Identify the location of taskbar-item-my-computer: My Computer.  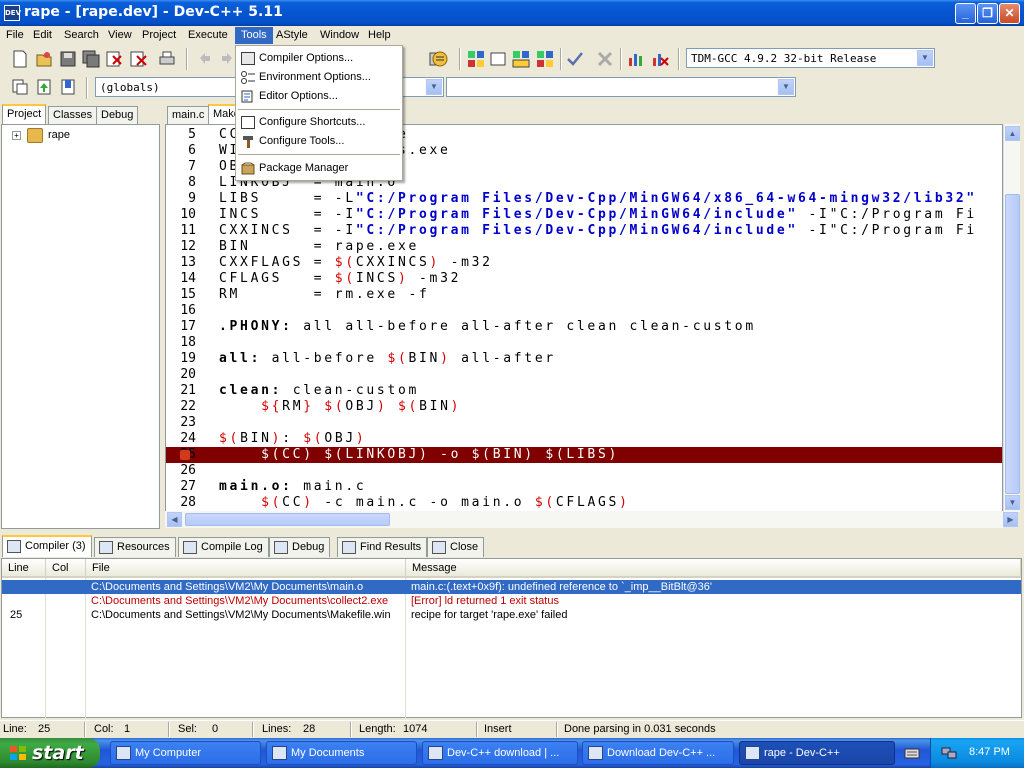
(185, 753).